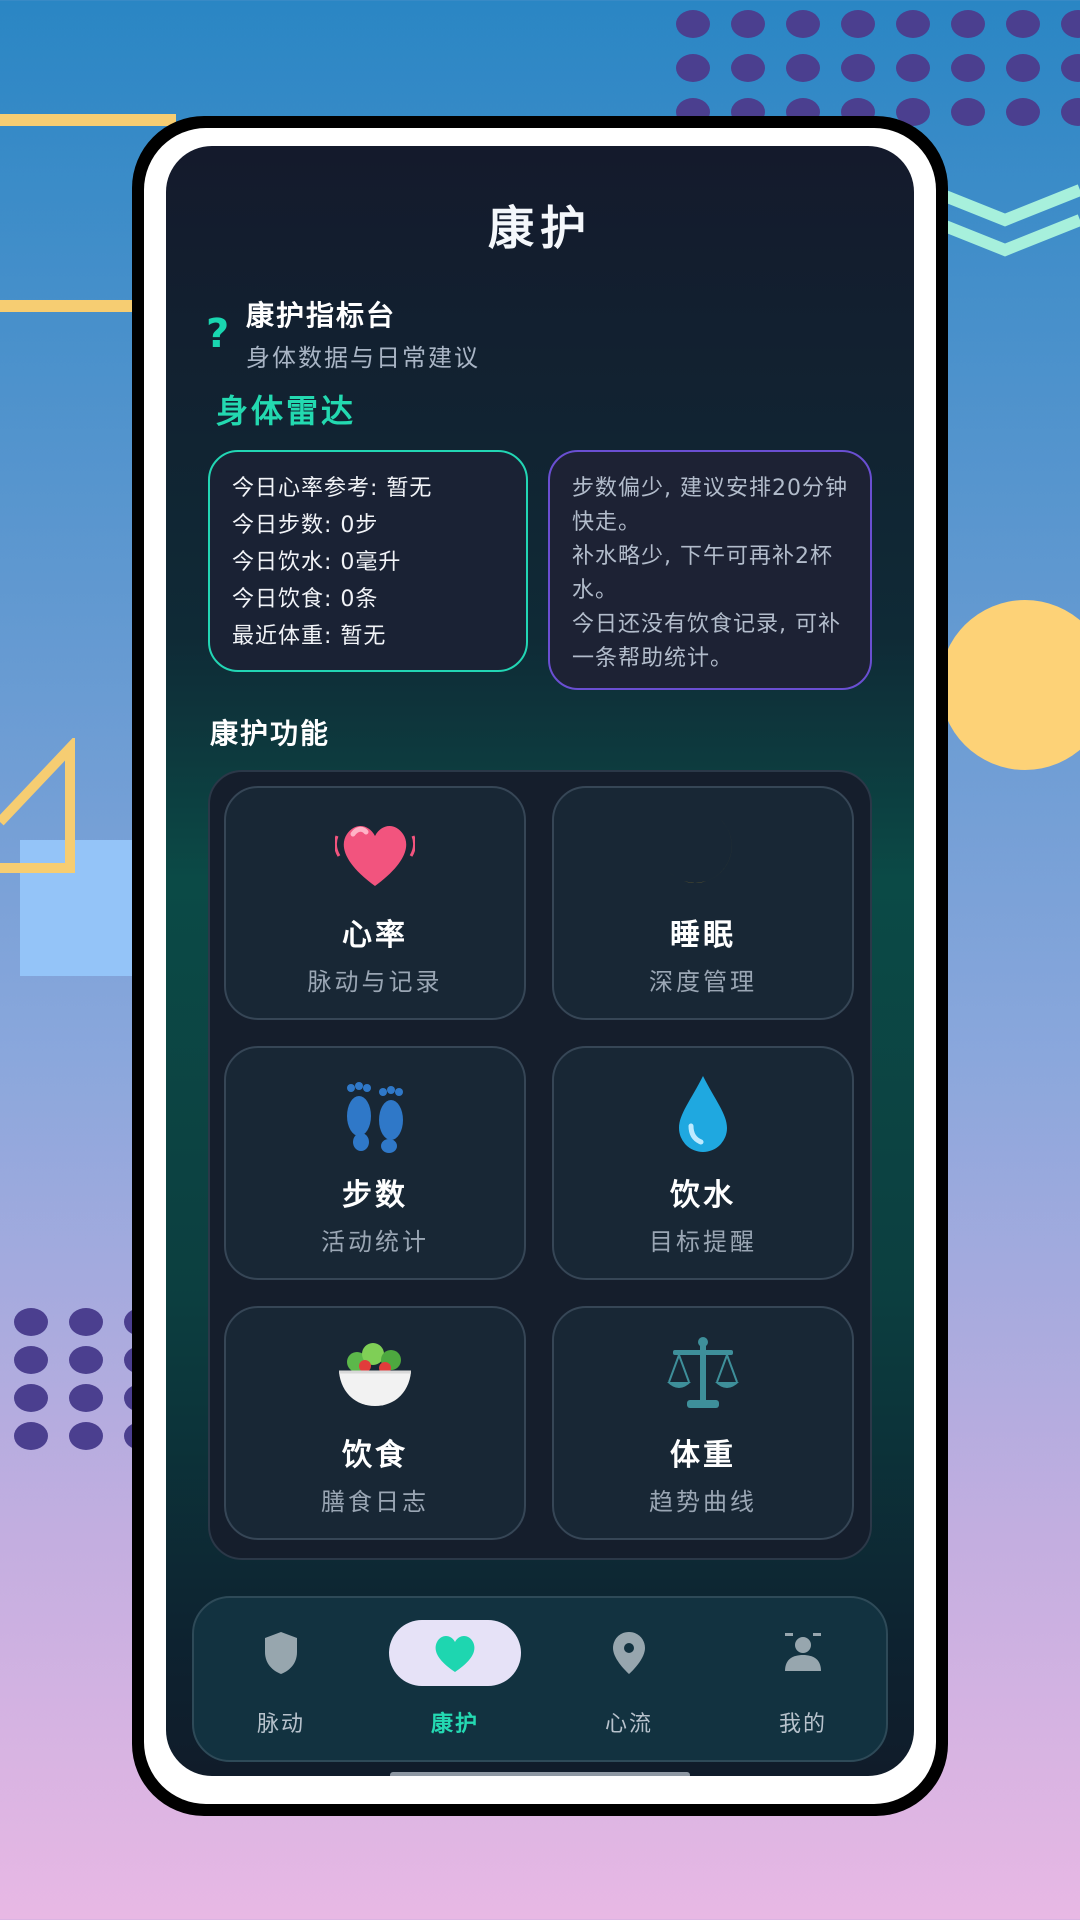 The height and width of the screenshot is (1920, 1080). I want to click on advice-water: 补水略少, 下午可再补2杯水。, so click(702, 573).